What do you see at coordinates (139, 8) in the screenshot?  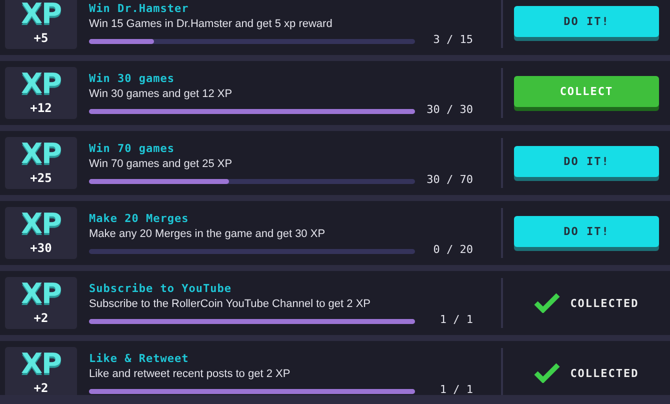 I see `task-title: Win Dr.Hamster` at bounding box center [139, 8].